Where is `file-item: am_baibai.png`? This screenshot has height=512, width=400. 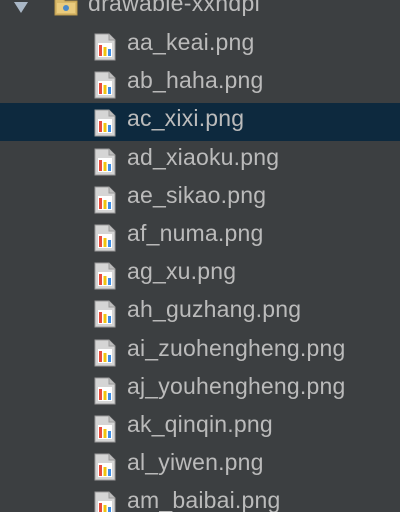
file-item: am_baibai.png is located at coordinates (200, 498).